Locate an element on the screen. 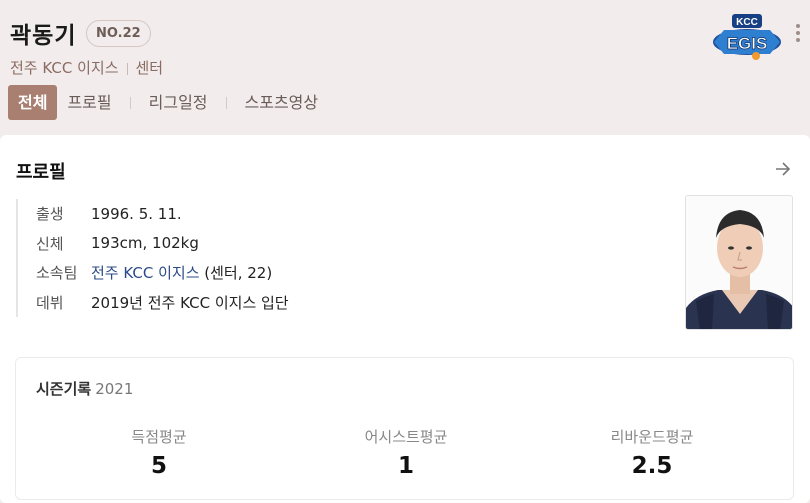 This screenshot has width=810, height=503. tab-league-schedule: 리그일정 is located at coordinates (178, 102).